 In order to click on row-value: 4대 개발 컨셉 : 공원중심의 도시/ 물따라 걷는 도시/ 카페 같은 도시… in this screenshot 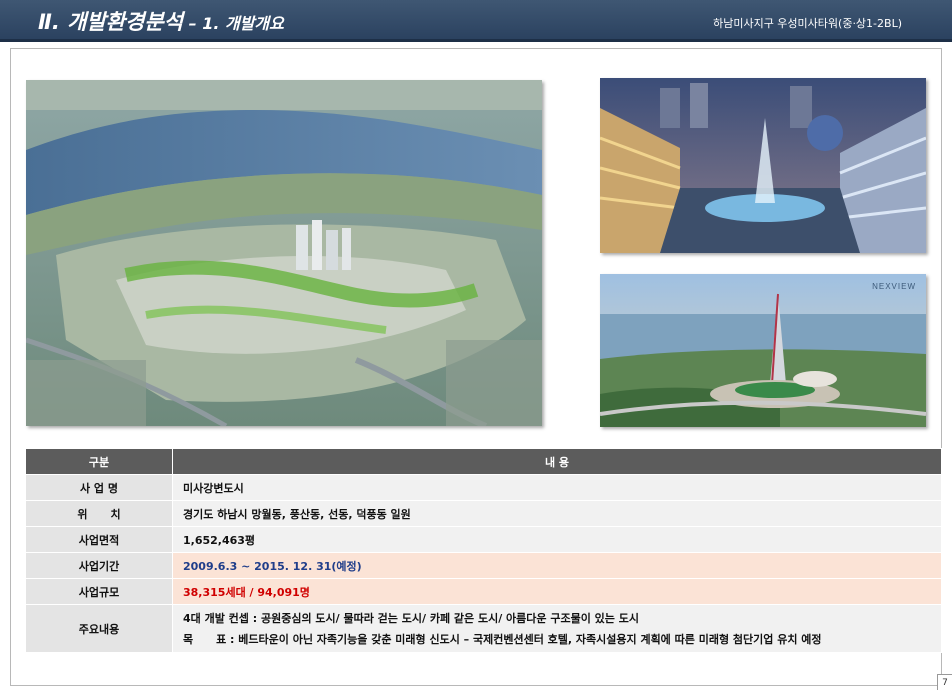, I will do `click(557, 628)`.